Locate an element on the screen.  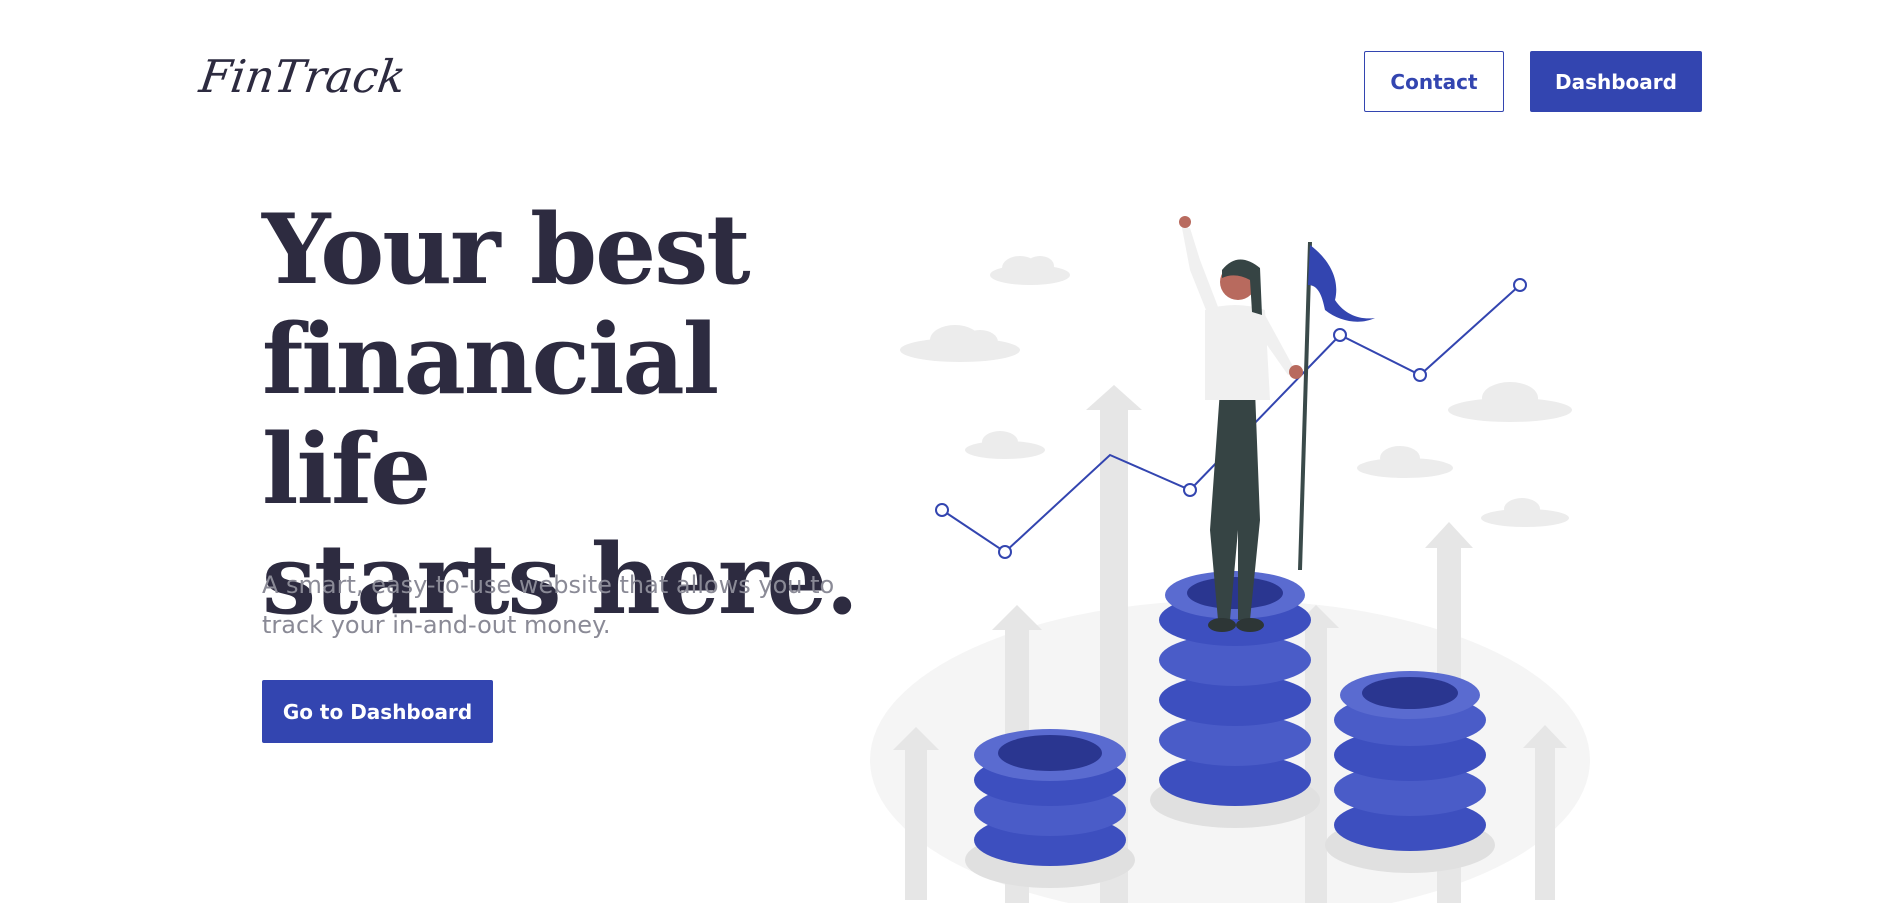
go-to-dashboard-button: Go to Dashboard is located at coordinates (377, 711).